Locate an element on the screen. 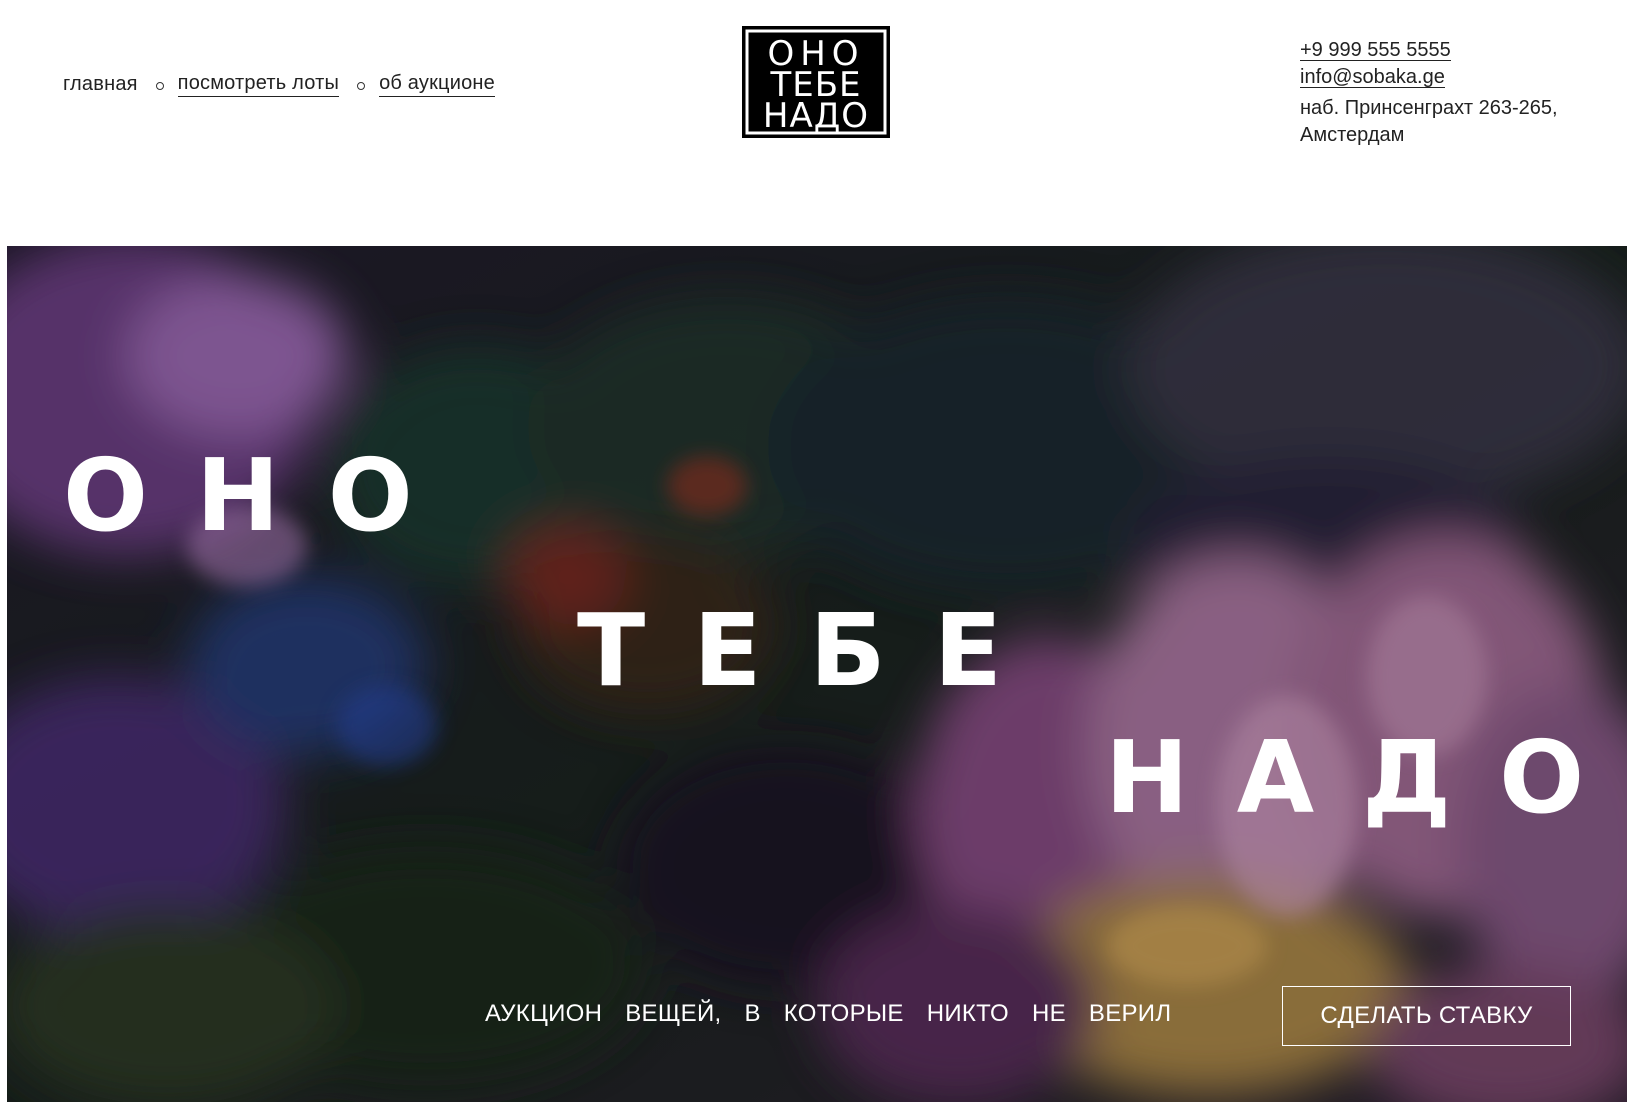  nav-item-view-lots: посмотреть лоты is located at coordinates (258, 84).